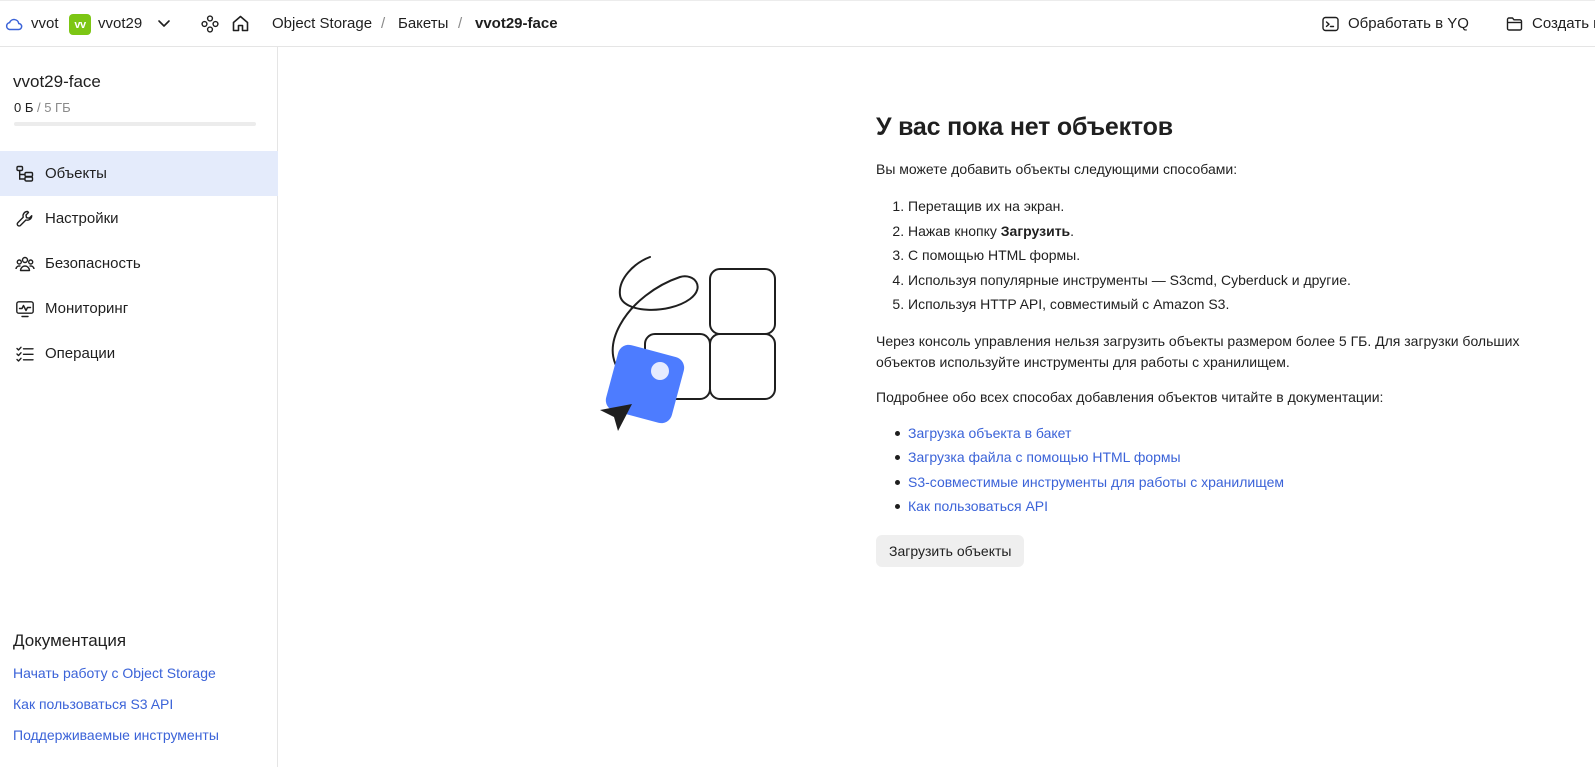  What do you see at coordinates (1242, 231) in the screenshot?
I see `list-item: Нажав кнопку Загрузить.` at bounding box center [1242, 231].